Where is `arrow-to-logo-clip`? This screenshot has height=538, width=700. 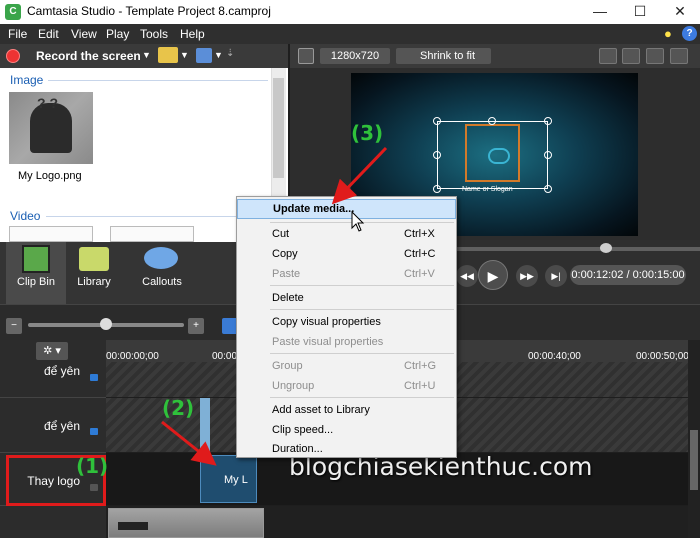
arrow-to-logo-clip is located at coordinates (189, 443).